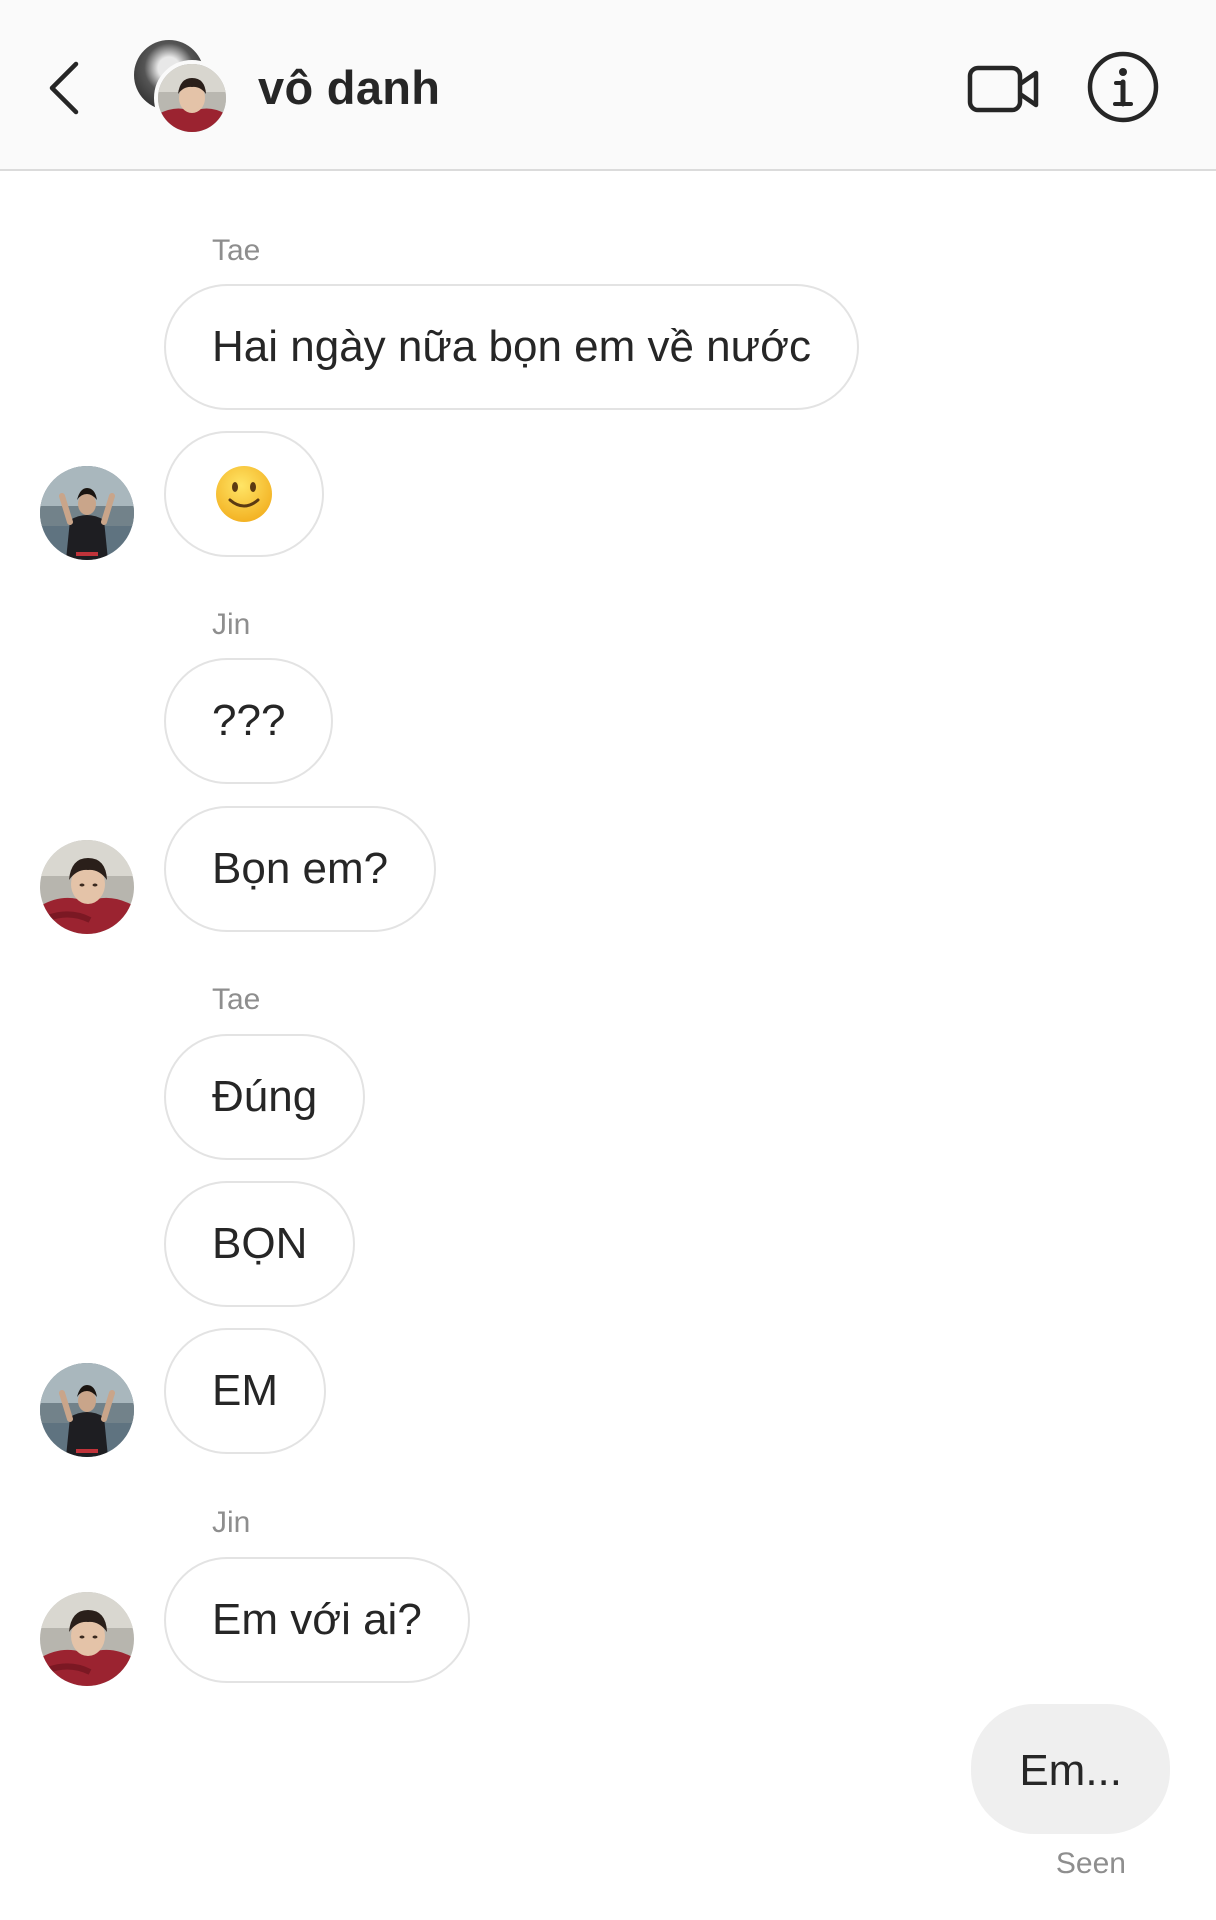 Image resolution: width=1216 pixels, height=1920 pixels. I want to click on seen-receipt: Seen, so click(1090, 1863).